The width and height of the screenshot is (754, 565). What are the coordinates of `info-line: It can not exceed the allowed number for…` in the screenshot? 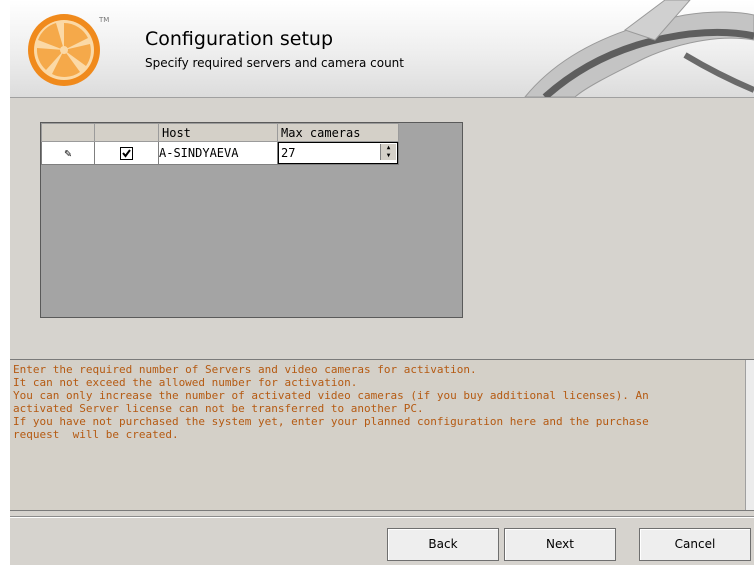 It's located at (185, 382).